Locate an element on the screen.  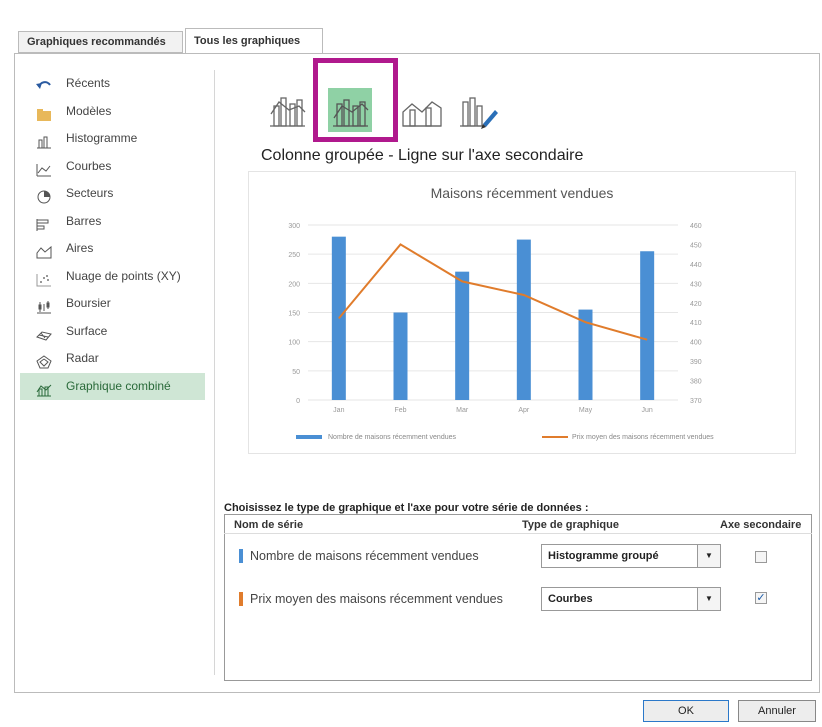
series-line is located at coordinates (493, 292).